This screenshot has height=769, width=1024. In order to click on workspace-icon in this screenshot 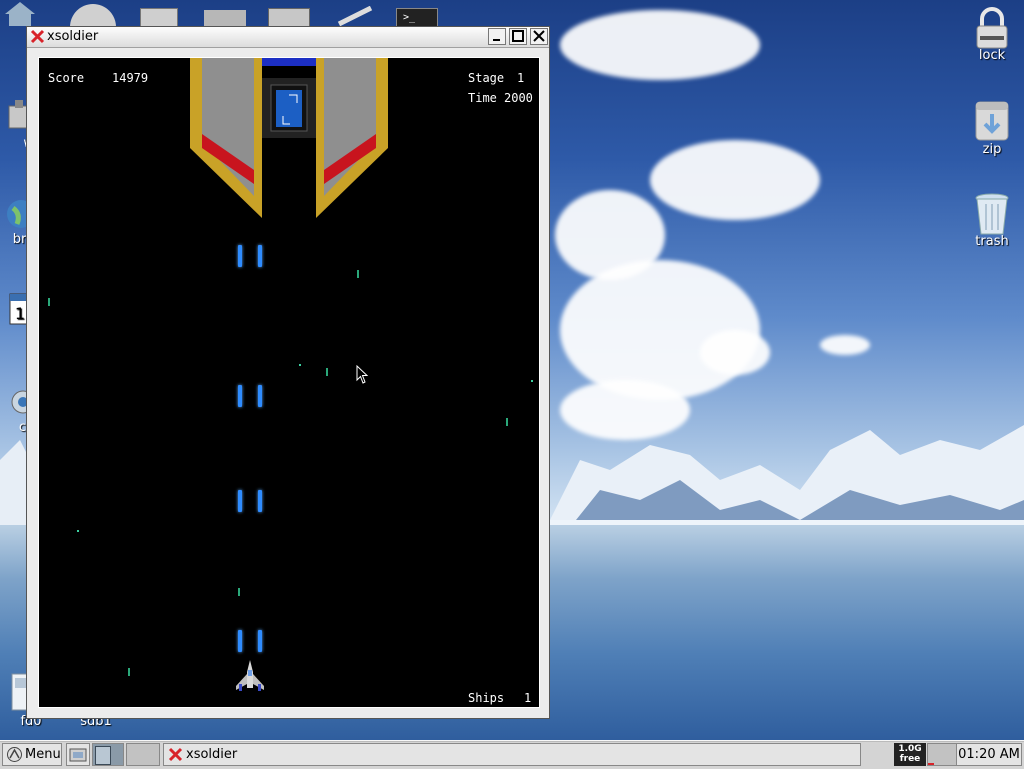, I will do `click(103, 755)`.